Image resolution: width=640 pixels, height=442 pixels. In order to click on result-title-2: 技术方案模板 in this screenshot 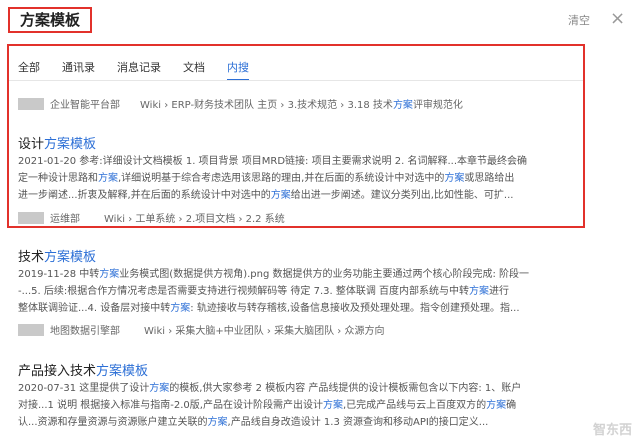, I will do `click(57, 255)`.